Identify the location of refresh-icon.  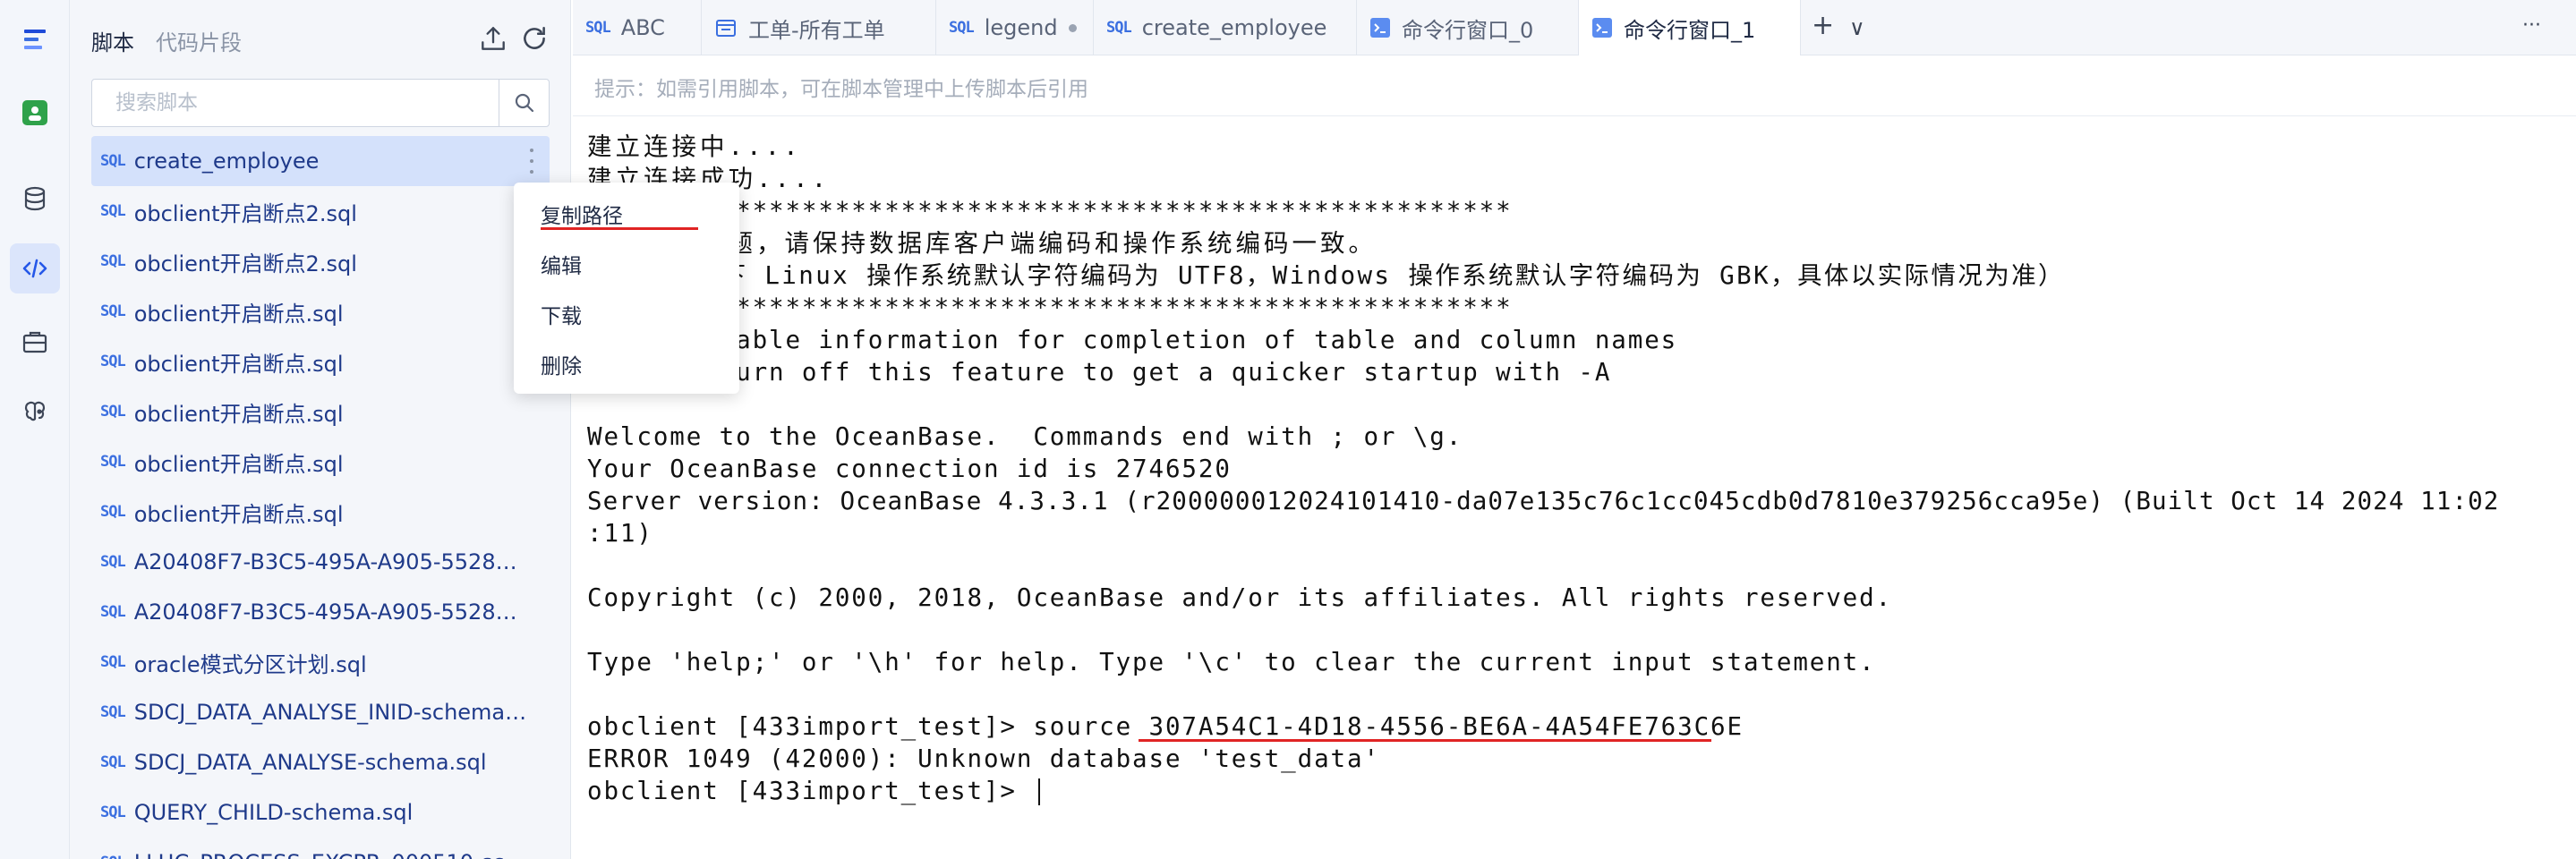
(534, 38).